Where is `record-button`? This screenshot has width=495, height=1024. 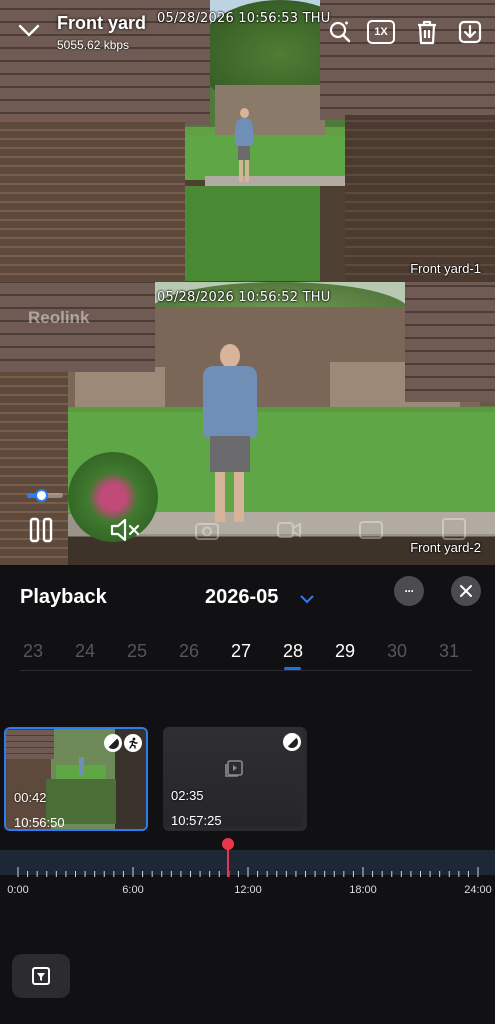
record-button is located at coordinates (289, 530).